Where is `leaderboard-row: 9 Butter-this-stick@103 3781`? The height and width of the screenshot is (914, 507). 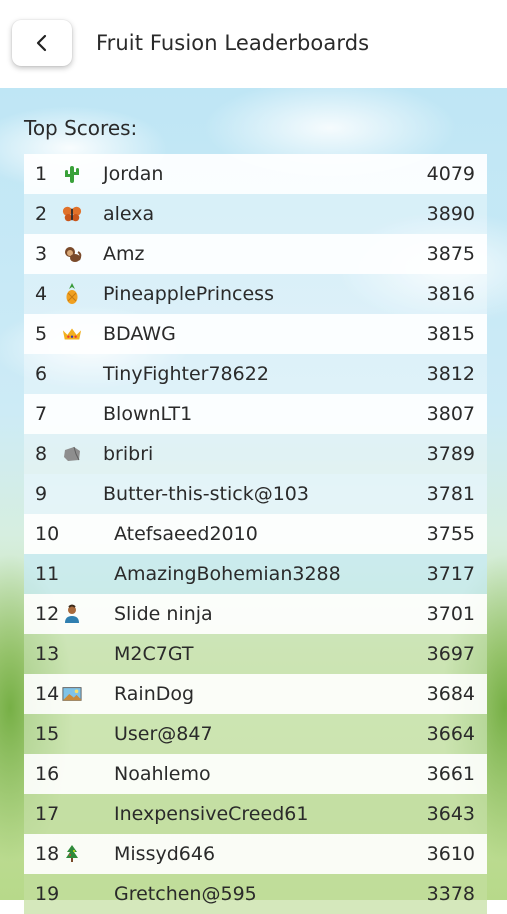
leaderboard-row: 9 Butter-this-stick@103 3781 is located at coordinates (255, 494).